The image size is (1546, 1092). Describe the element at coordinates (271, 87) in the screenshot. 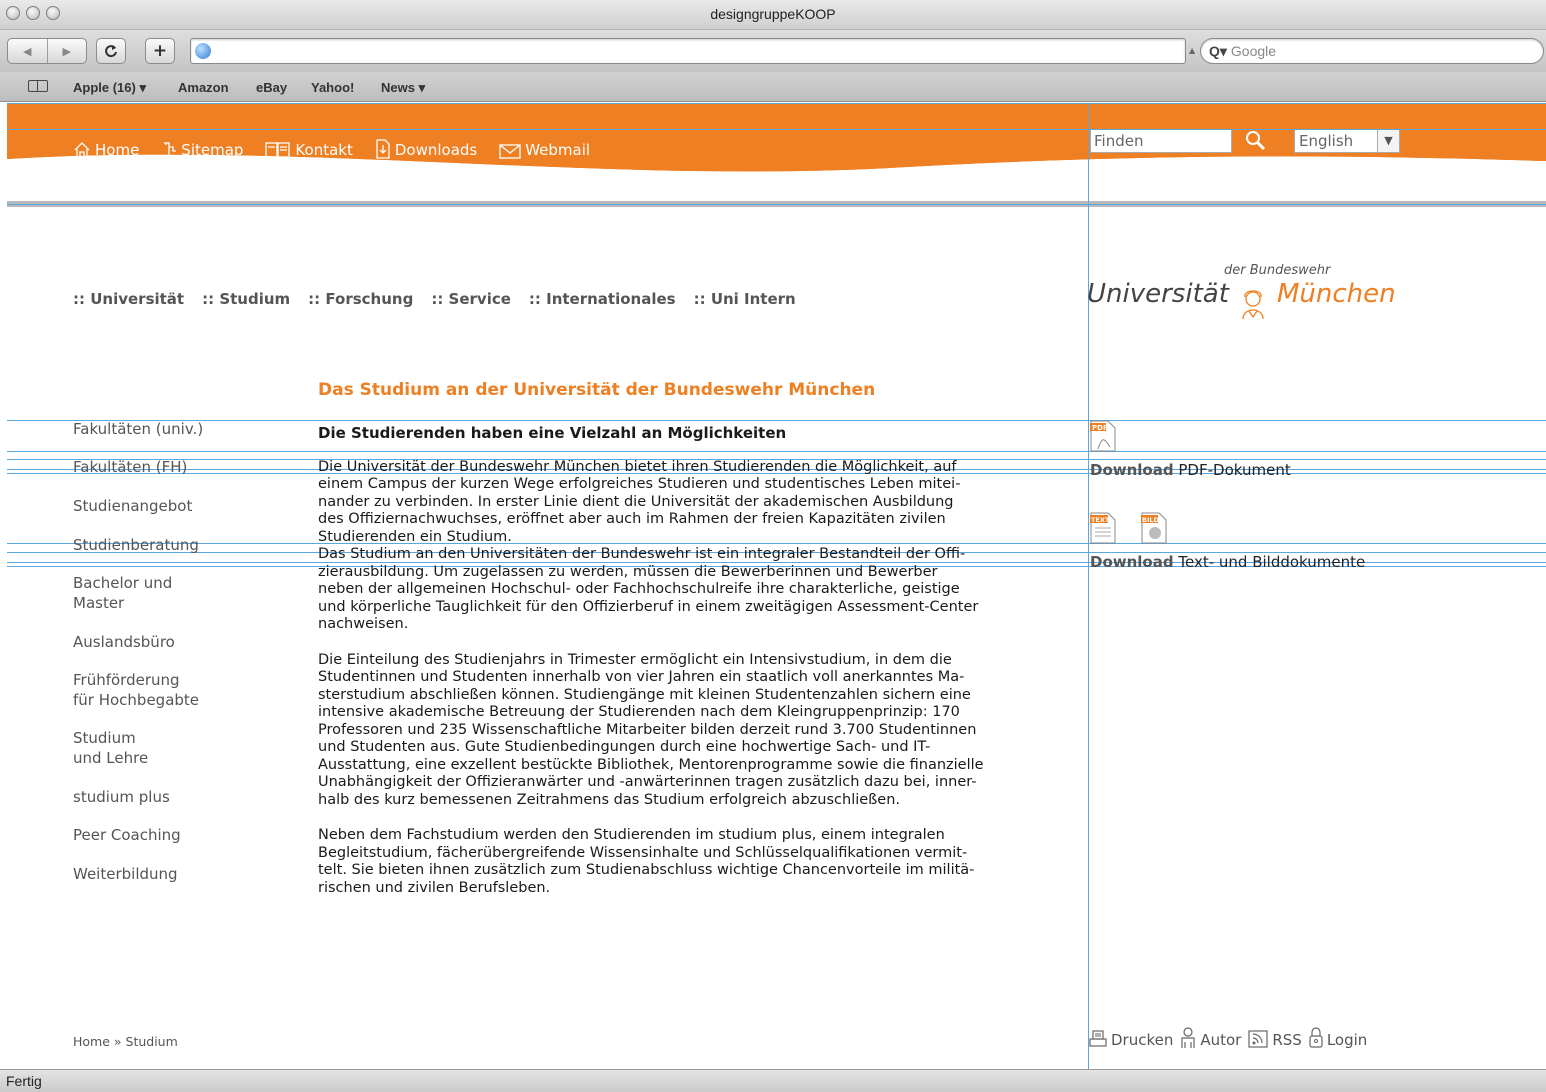

I see `bookmark-ebay: eBay` at that location.